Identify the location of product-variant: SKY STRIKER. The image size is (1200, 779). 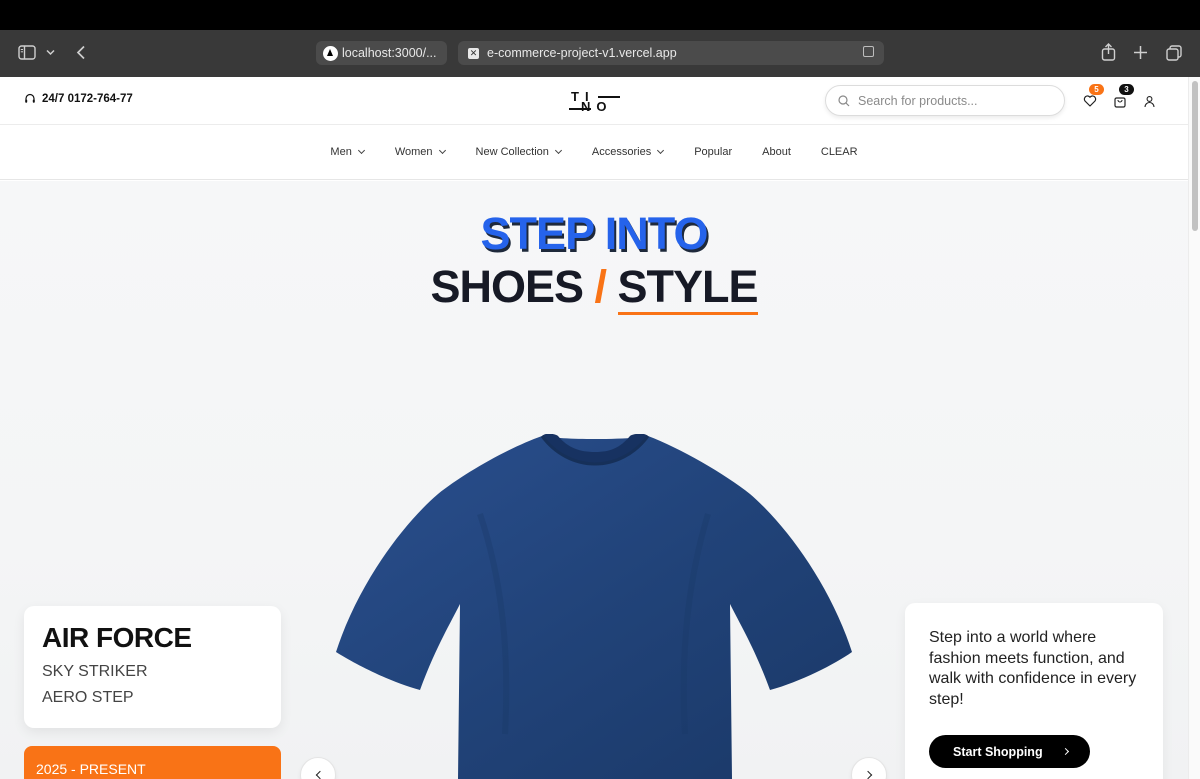
(95, 671).